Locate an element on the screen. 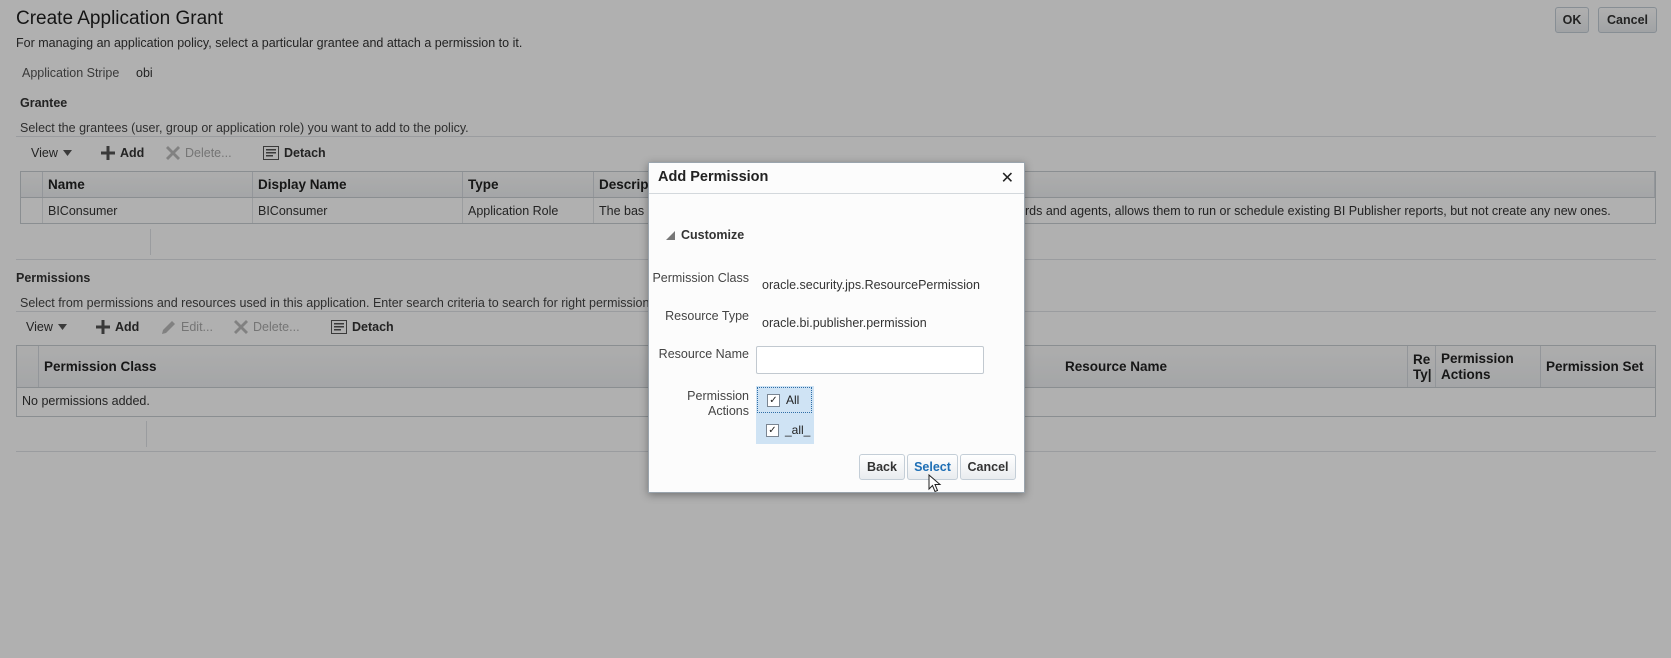  action-checkbox-all: ✓ All is located at coordinates (784, 400).